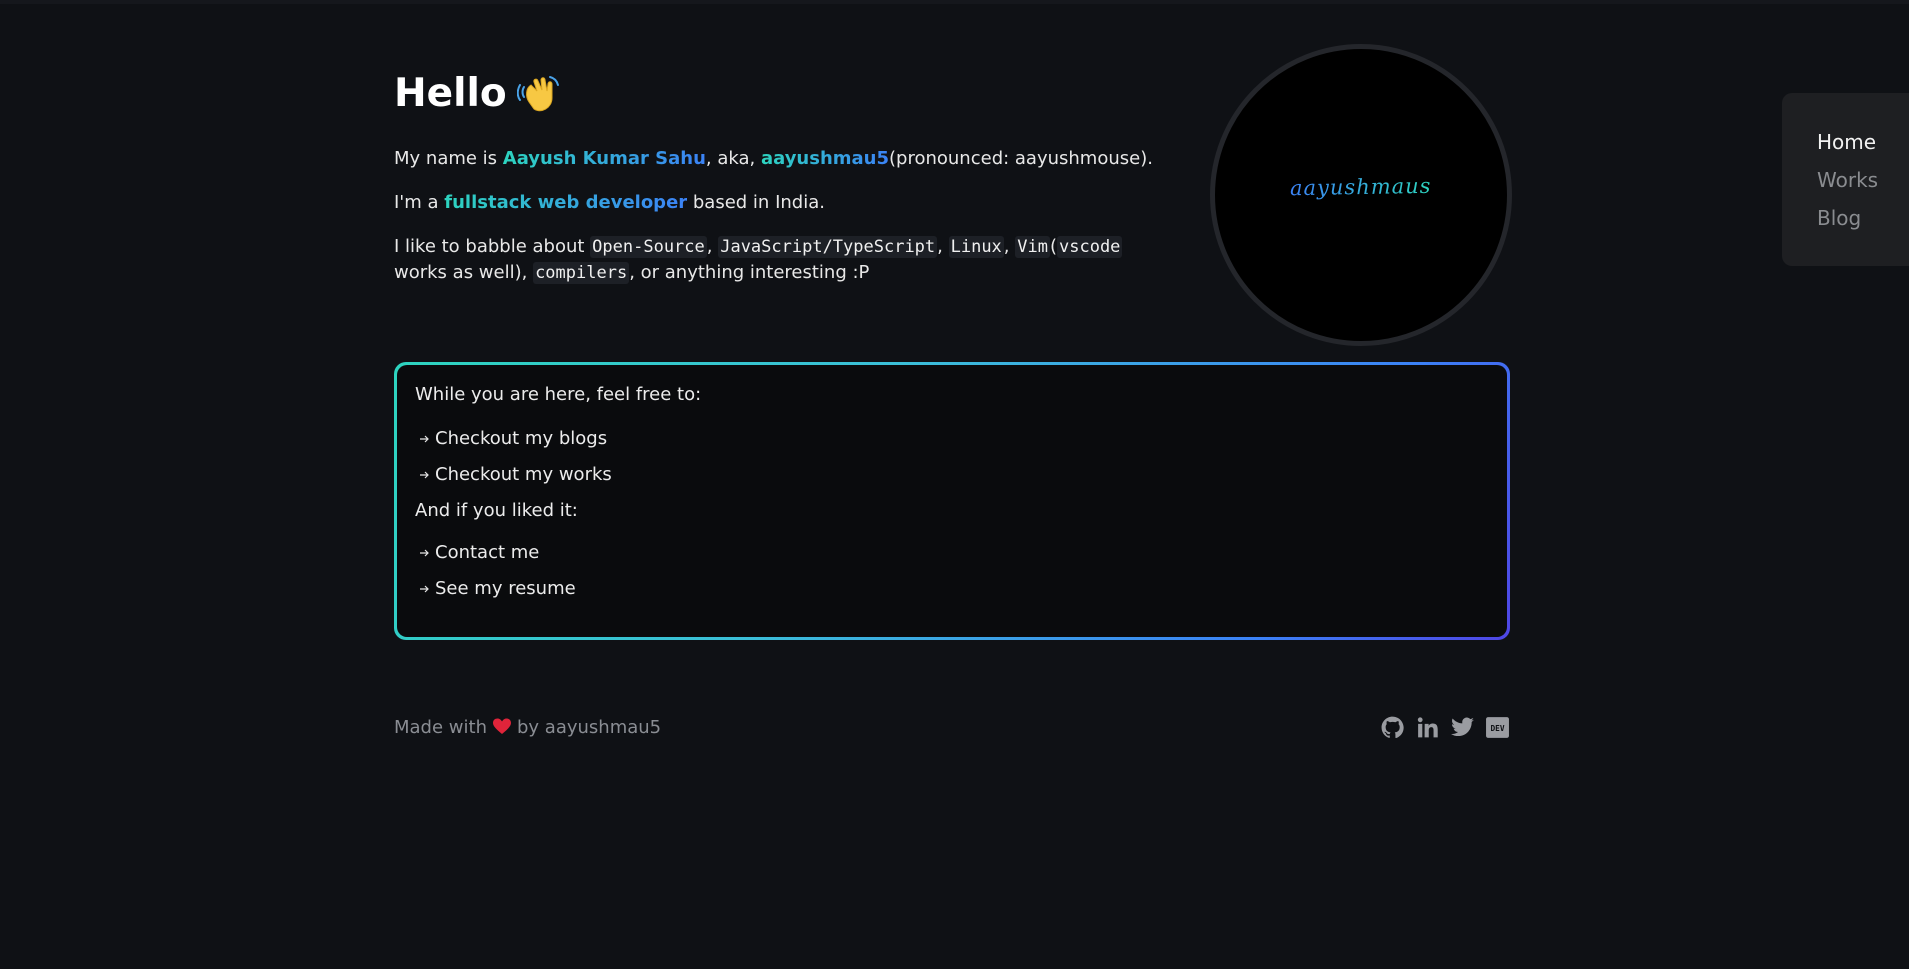 This screenshot has width=1909, height=969. Describe the element at coordinates (521, 439) in the screenshot. I see `blogs-link: Checkout my blogs` at that location.